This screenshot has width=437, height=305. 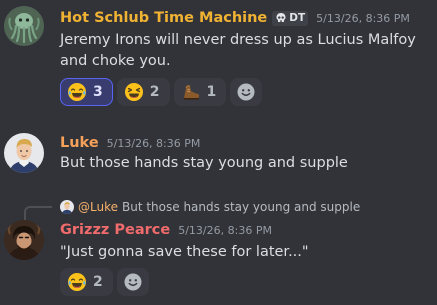 I want to click on reaction-joy: 2, so click(x=86, y=282).